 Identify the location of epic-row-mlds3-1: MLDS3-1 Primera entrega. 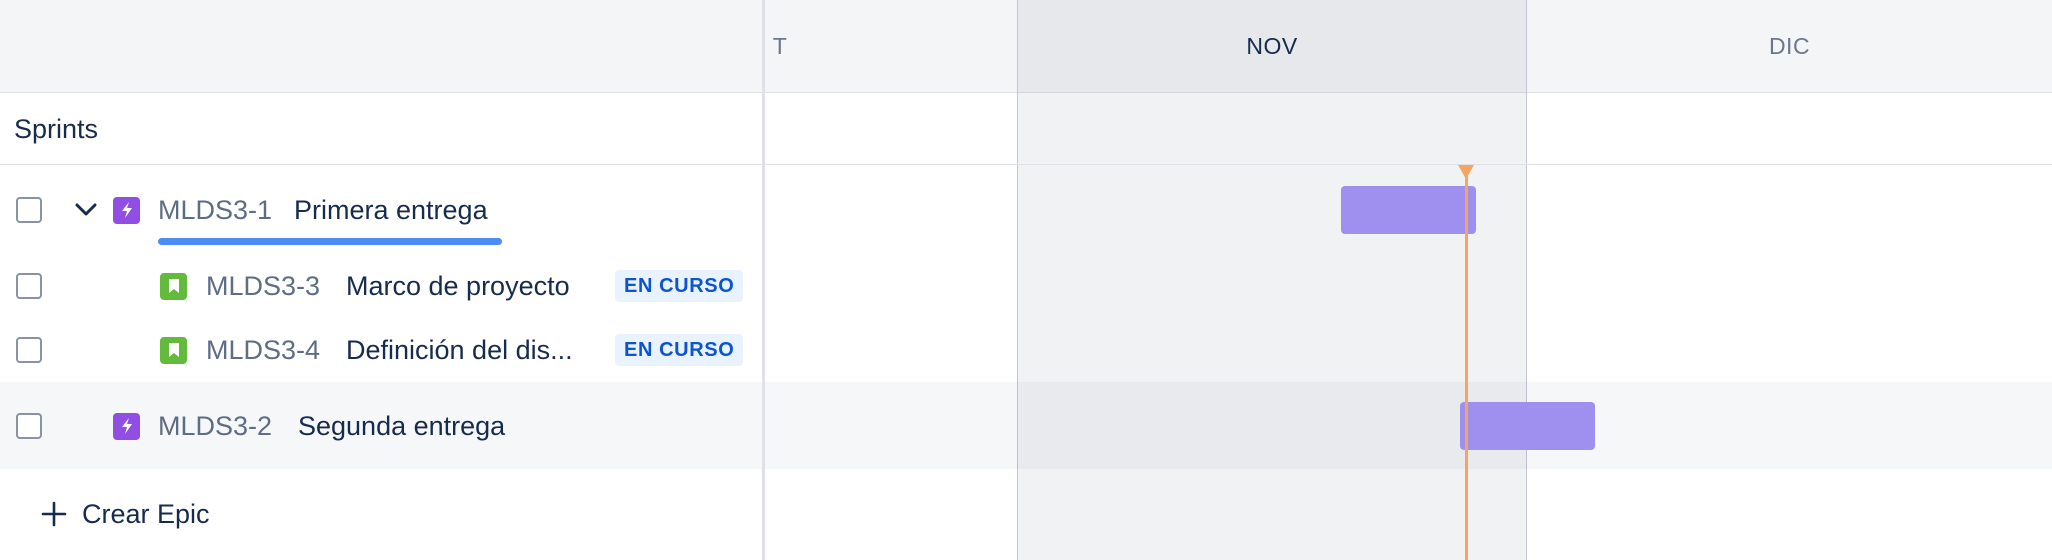
(381, 210).